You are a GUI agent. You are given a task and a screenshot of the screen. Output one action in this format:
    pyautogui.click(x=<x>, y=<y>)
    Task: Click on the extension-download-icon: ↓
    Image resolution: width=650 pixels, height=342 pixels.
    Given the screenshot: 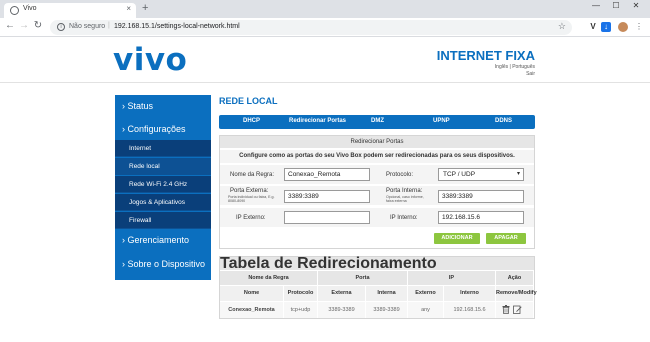 What is the action you would take?
    pyautogui.click(x=606, y=27)
    